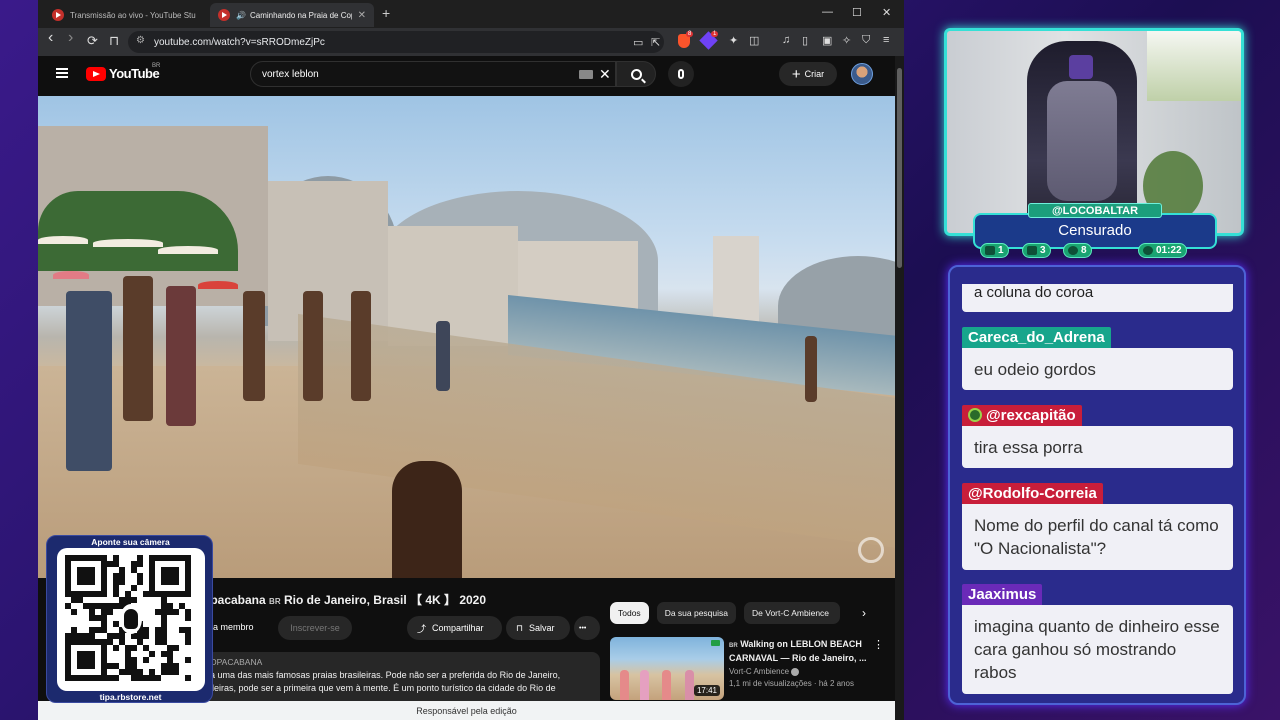 This screenshot has height=720, width=1280. What do you see at coordinates (862, 74) in the screenshot?
I see `account-avatar` at bounding box center [862, 74].